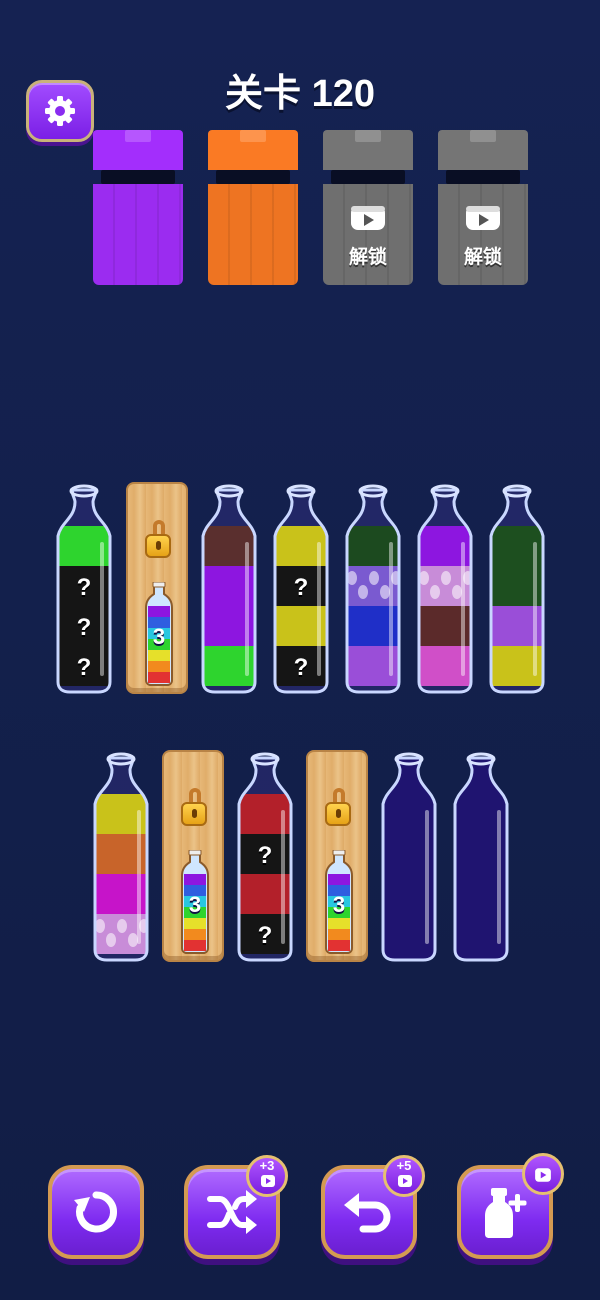  I want to click on shuffle-badge: +3, so click(267, 1176).